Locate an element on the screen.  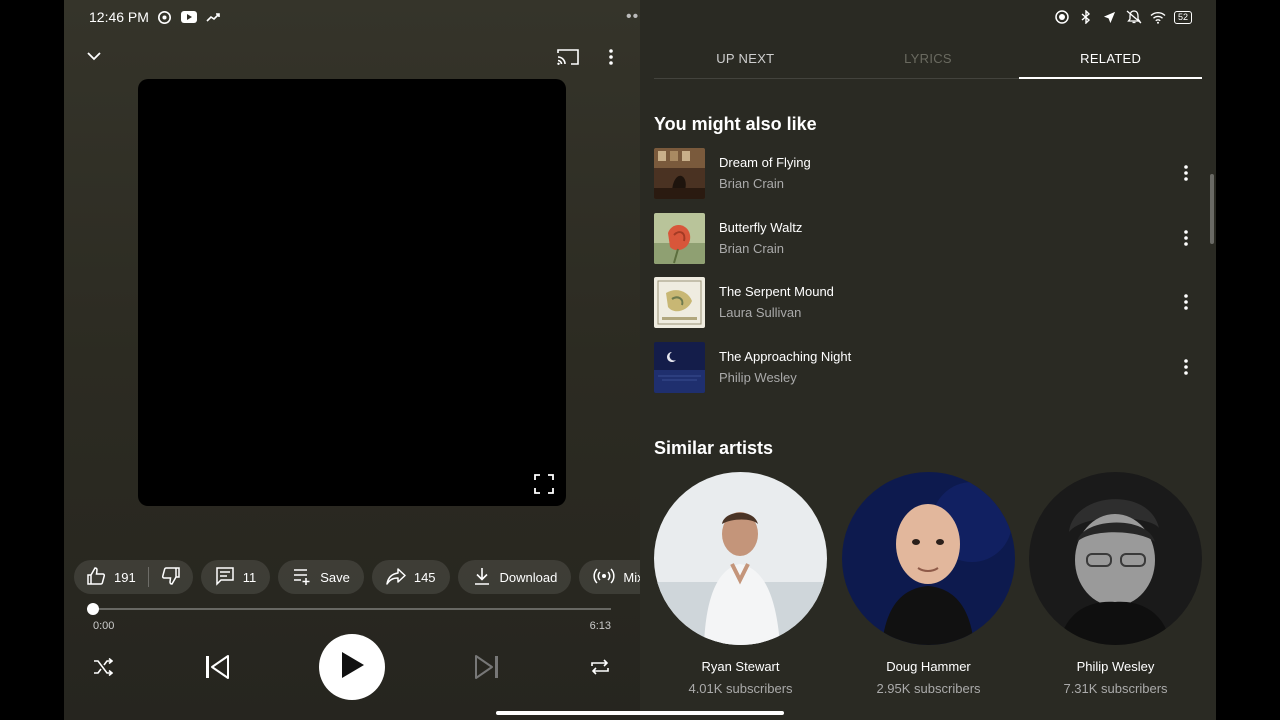
artist-name: Philip Wesley is located at coordinates (1115, 666).